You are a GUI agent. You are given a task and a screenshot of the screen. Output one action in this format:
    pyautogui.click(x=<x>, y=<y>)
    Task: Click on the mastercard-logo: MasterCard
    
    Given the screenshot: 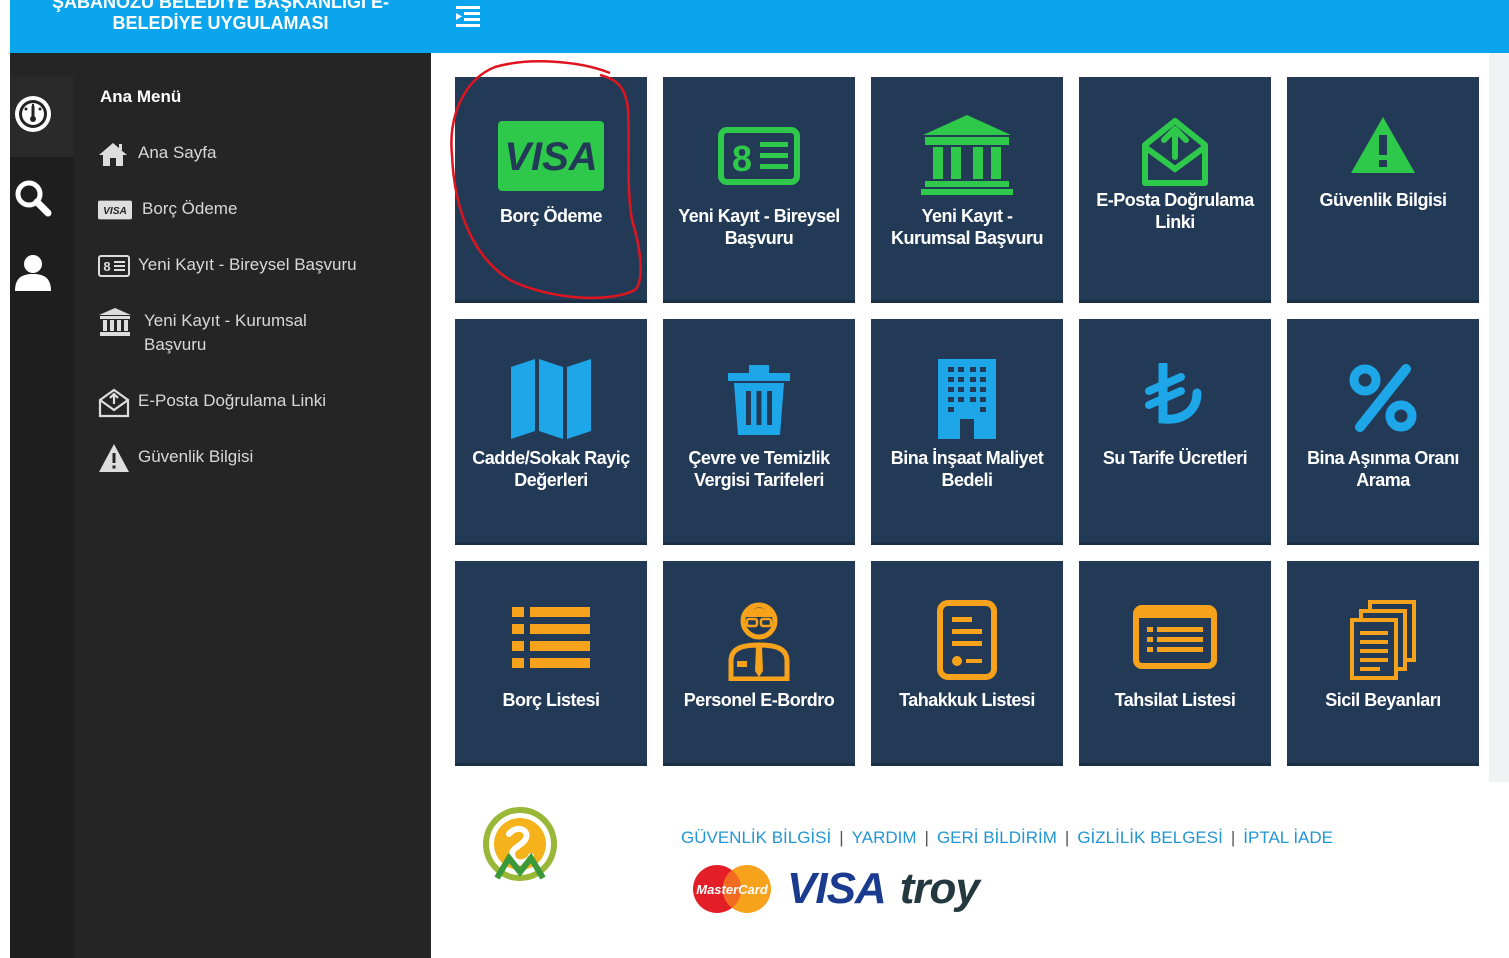 What is the action you would take?
    pyautogui.click(x=732, y=889)
    